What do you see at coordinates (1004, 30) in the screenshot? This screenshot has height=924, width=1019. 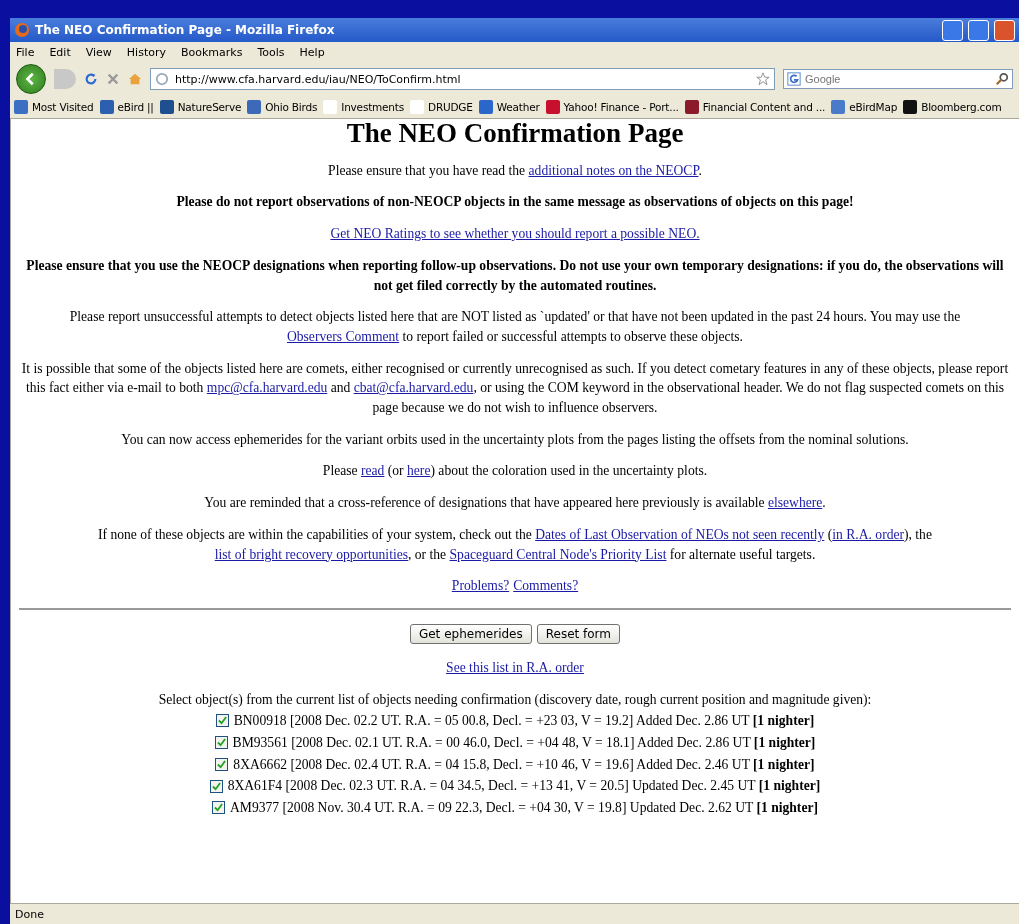 I see `close-button` at bounding box center [1004, 30].